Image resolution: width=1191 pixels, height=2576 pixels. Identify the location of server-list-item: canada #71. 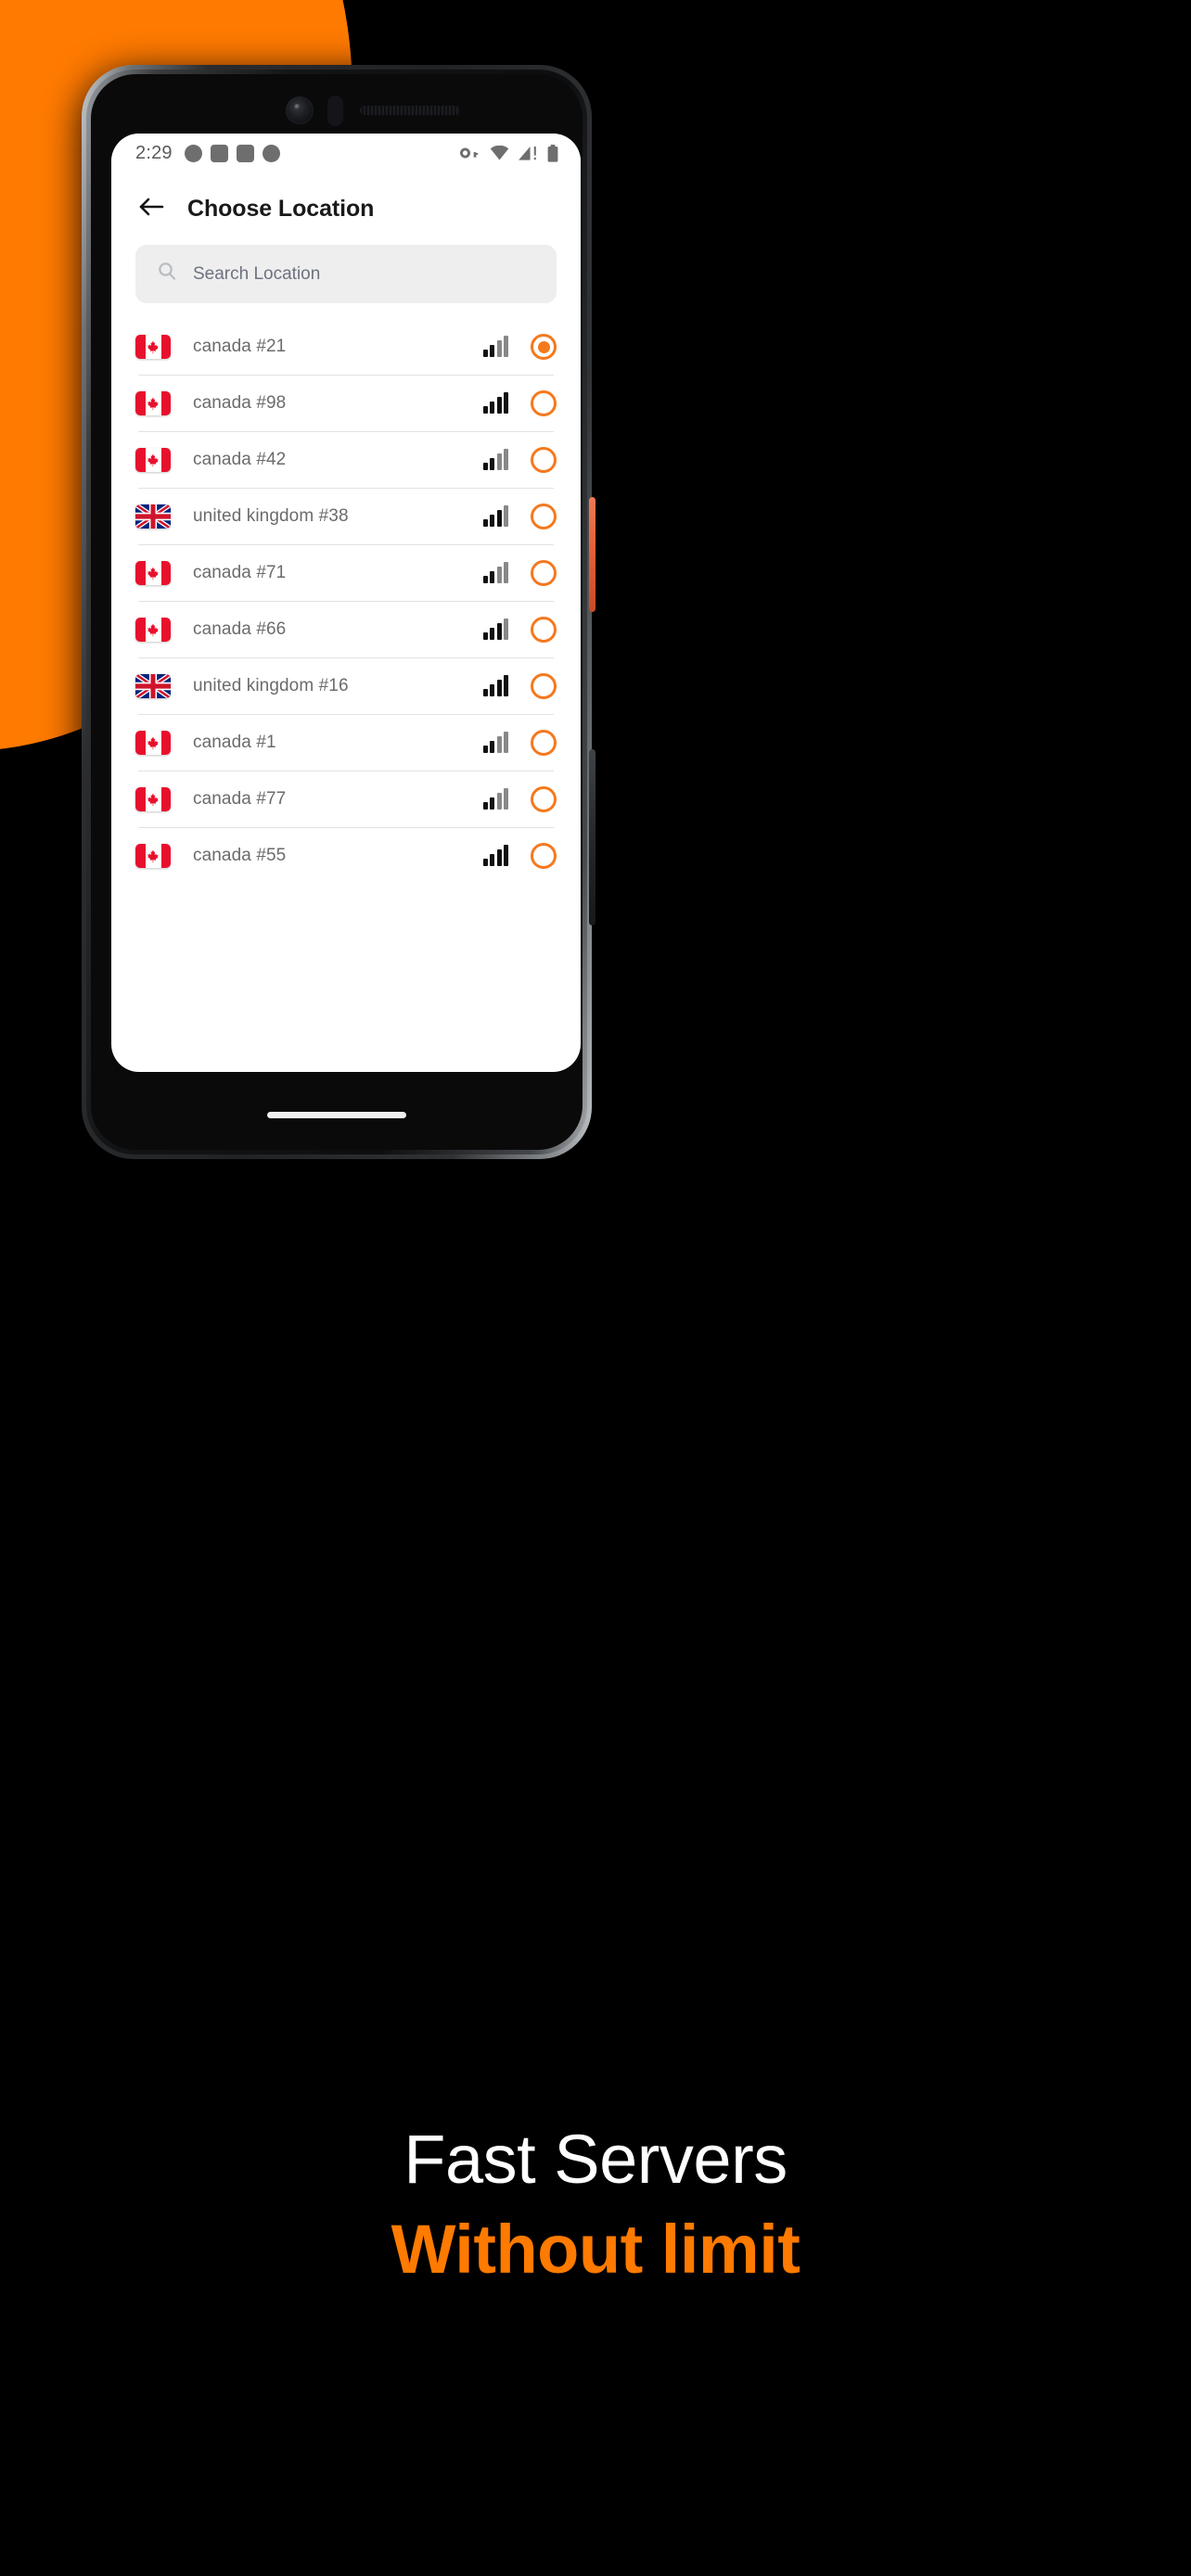
(346, 573).